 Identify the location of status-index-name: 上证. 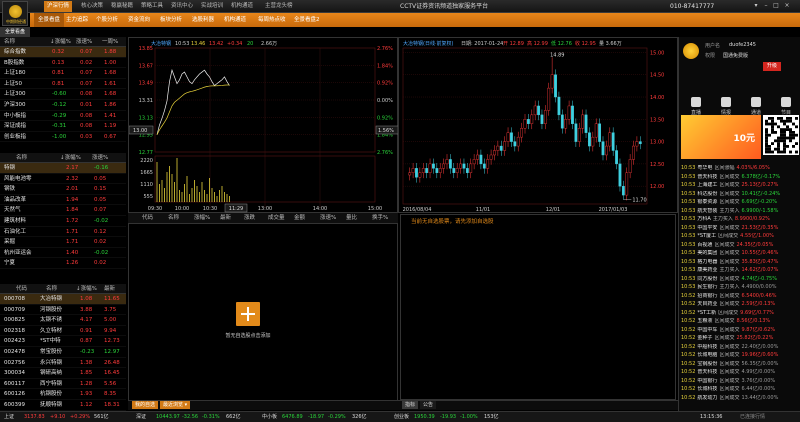
(9, 417).